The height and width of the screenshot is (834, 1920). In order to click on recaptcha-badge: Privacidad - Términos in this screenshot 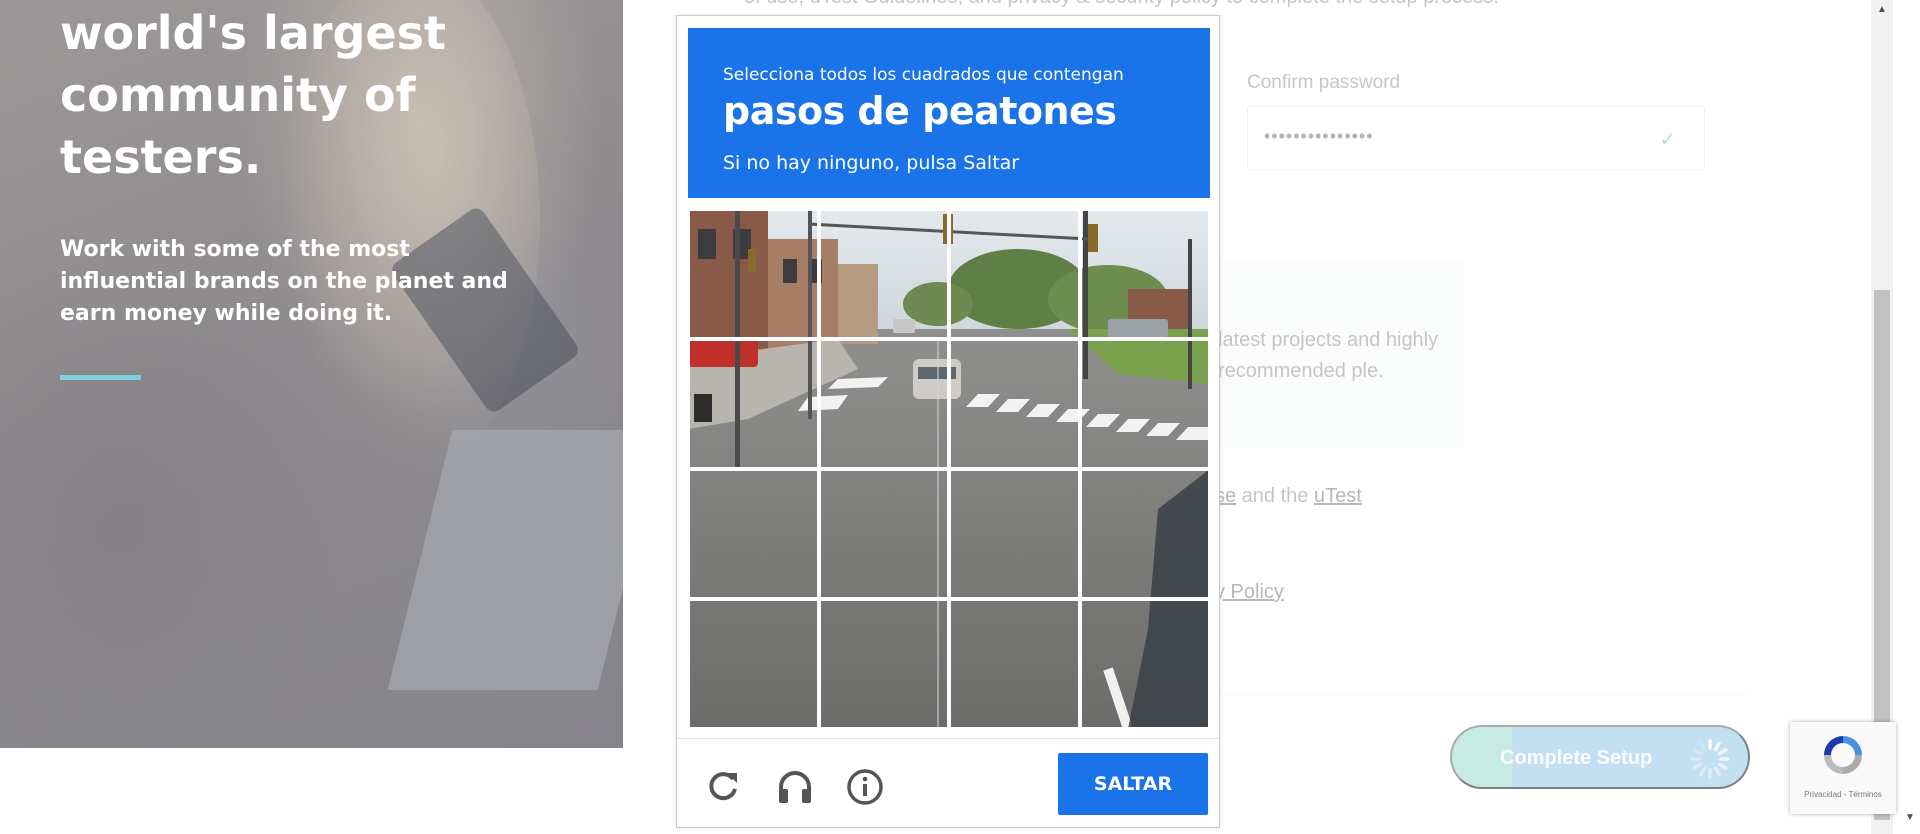, I will do `click(1843, 768)`.